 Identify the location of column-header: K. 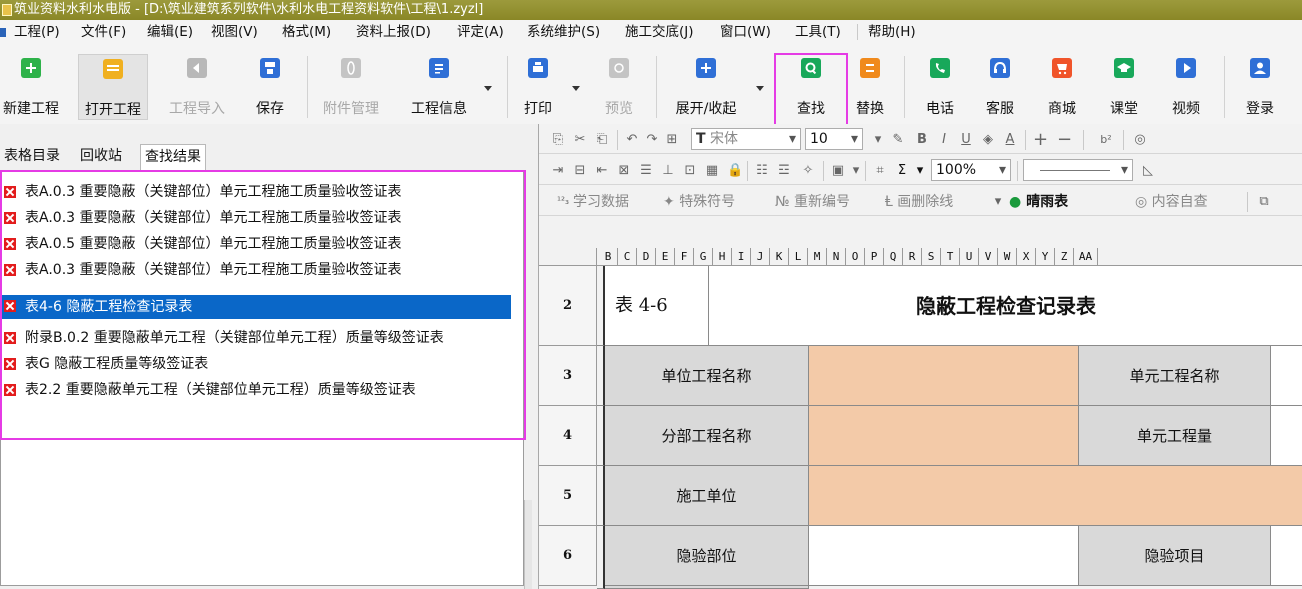
(779, 257).